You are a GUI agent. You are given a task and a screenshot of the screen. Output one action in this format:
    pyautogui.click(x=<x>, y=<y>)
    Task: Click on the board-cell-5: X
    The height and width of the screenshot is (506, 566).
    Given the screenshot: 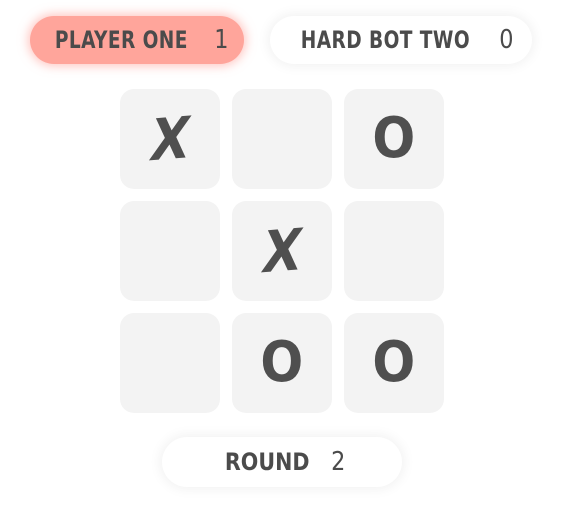 What is the action you would take?
    pyautogui.click(x=282, y=251)
    